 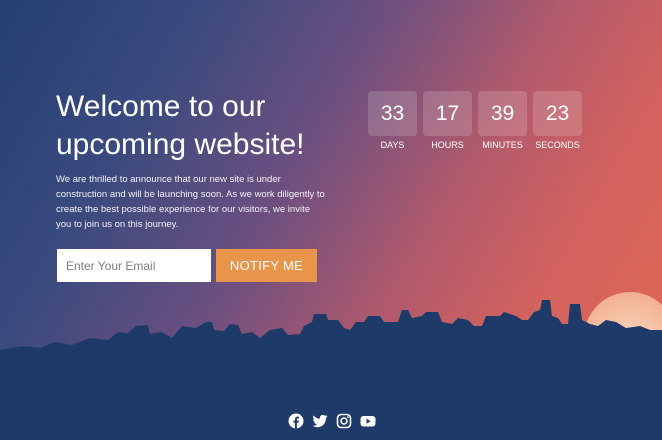 What do you see at coordinates (44, 29) in the screenshot?
I see `moon-icon` at bounding box center [44, 29].